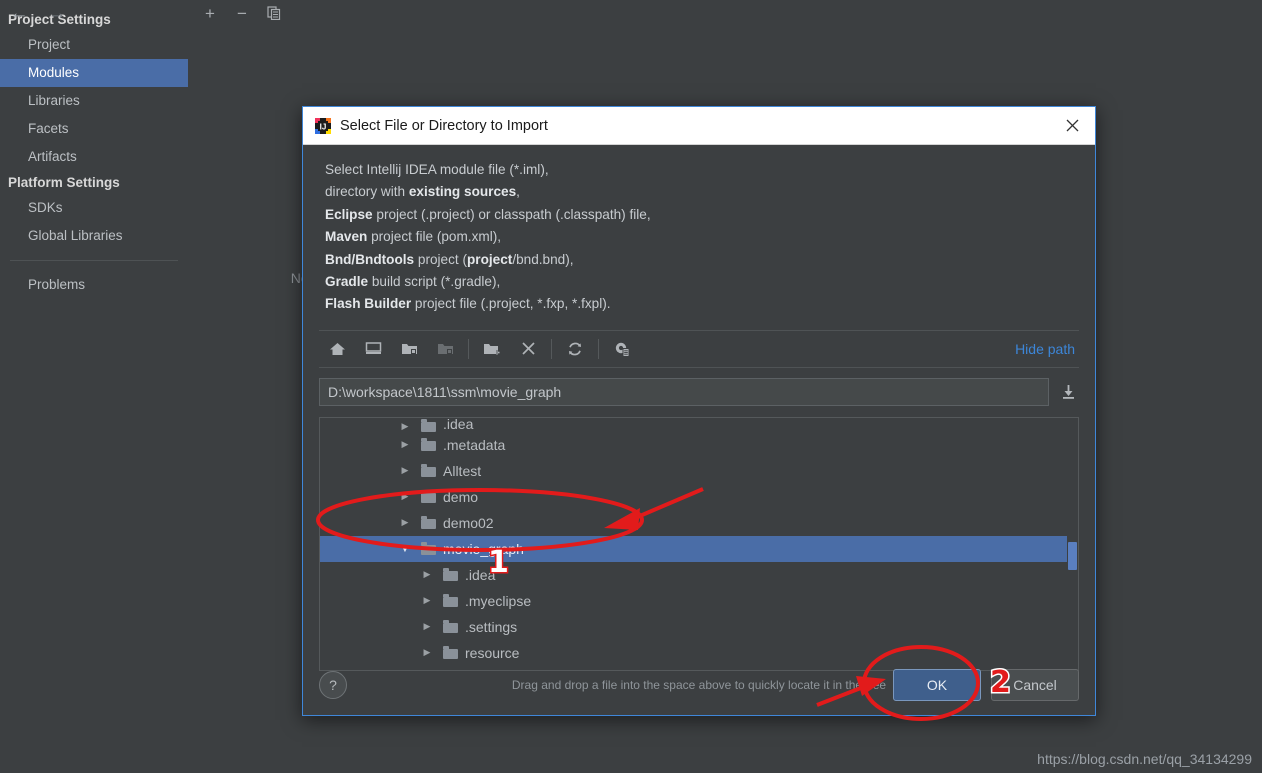  What do you see at coordinates (1035, 685) in the screenshot?
I see `cancel-button: Cancel` at bounding box center [1035, 685].